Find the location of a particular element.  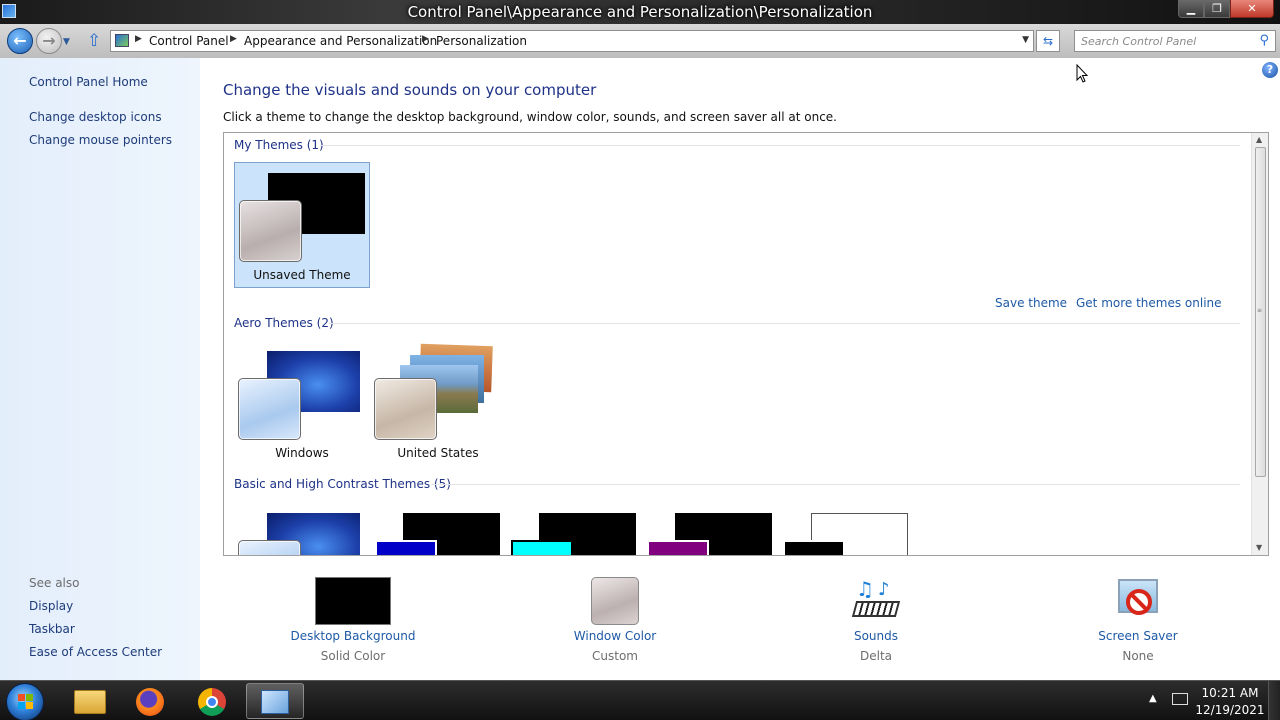

scrollbar-grip-icon: ≡ is located at coordinates (1260, 310).